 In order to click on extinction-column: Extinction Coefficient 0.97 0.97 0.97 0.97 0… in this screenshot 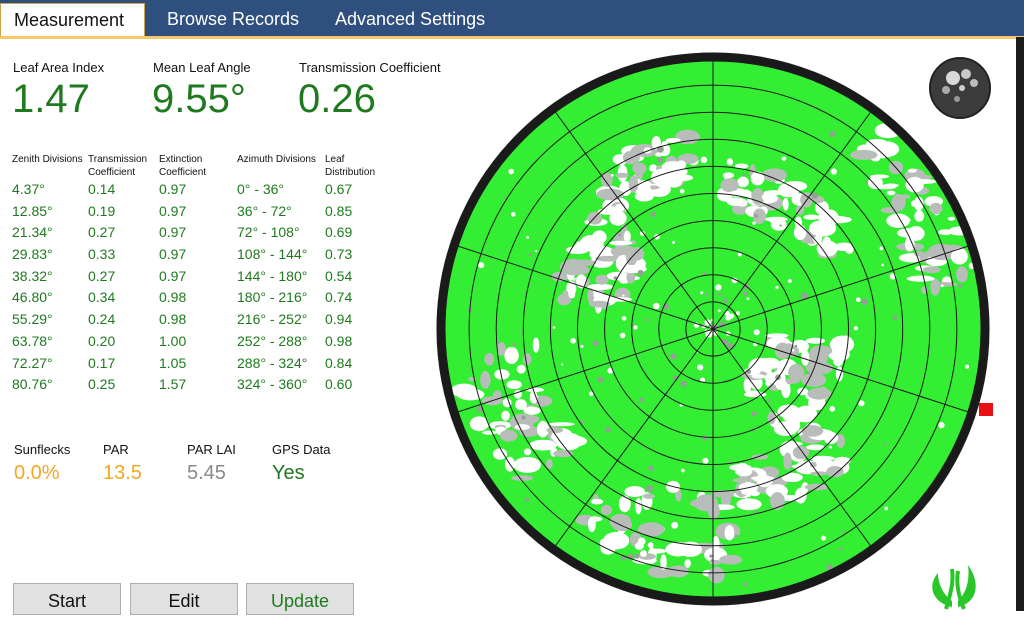, I will do `click(194, 274)`.